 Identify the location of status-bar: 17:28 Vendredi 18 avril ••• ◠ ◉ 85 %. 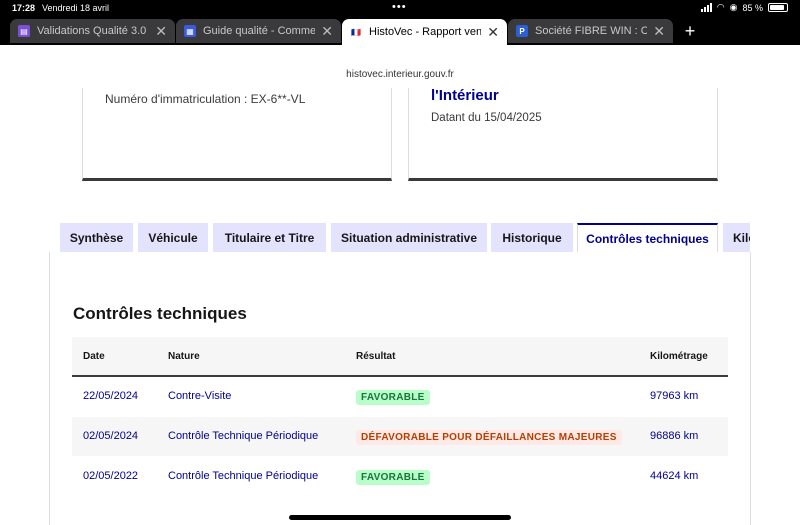
(400, 8).